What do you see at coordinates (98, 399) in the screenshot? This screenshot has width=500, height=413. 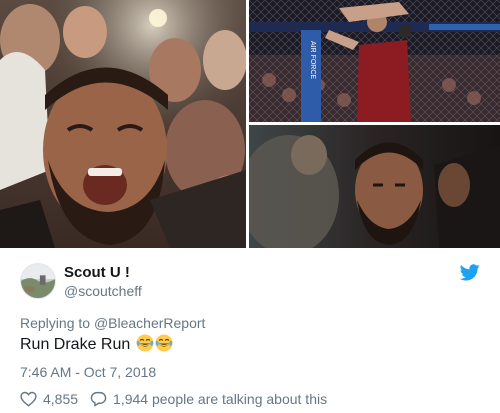 I see `speech-bubble-icon` at bounding box center [98, 399].